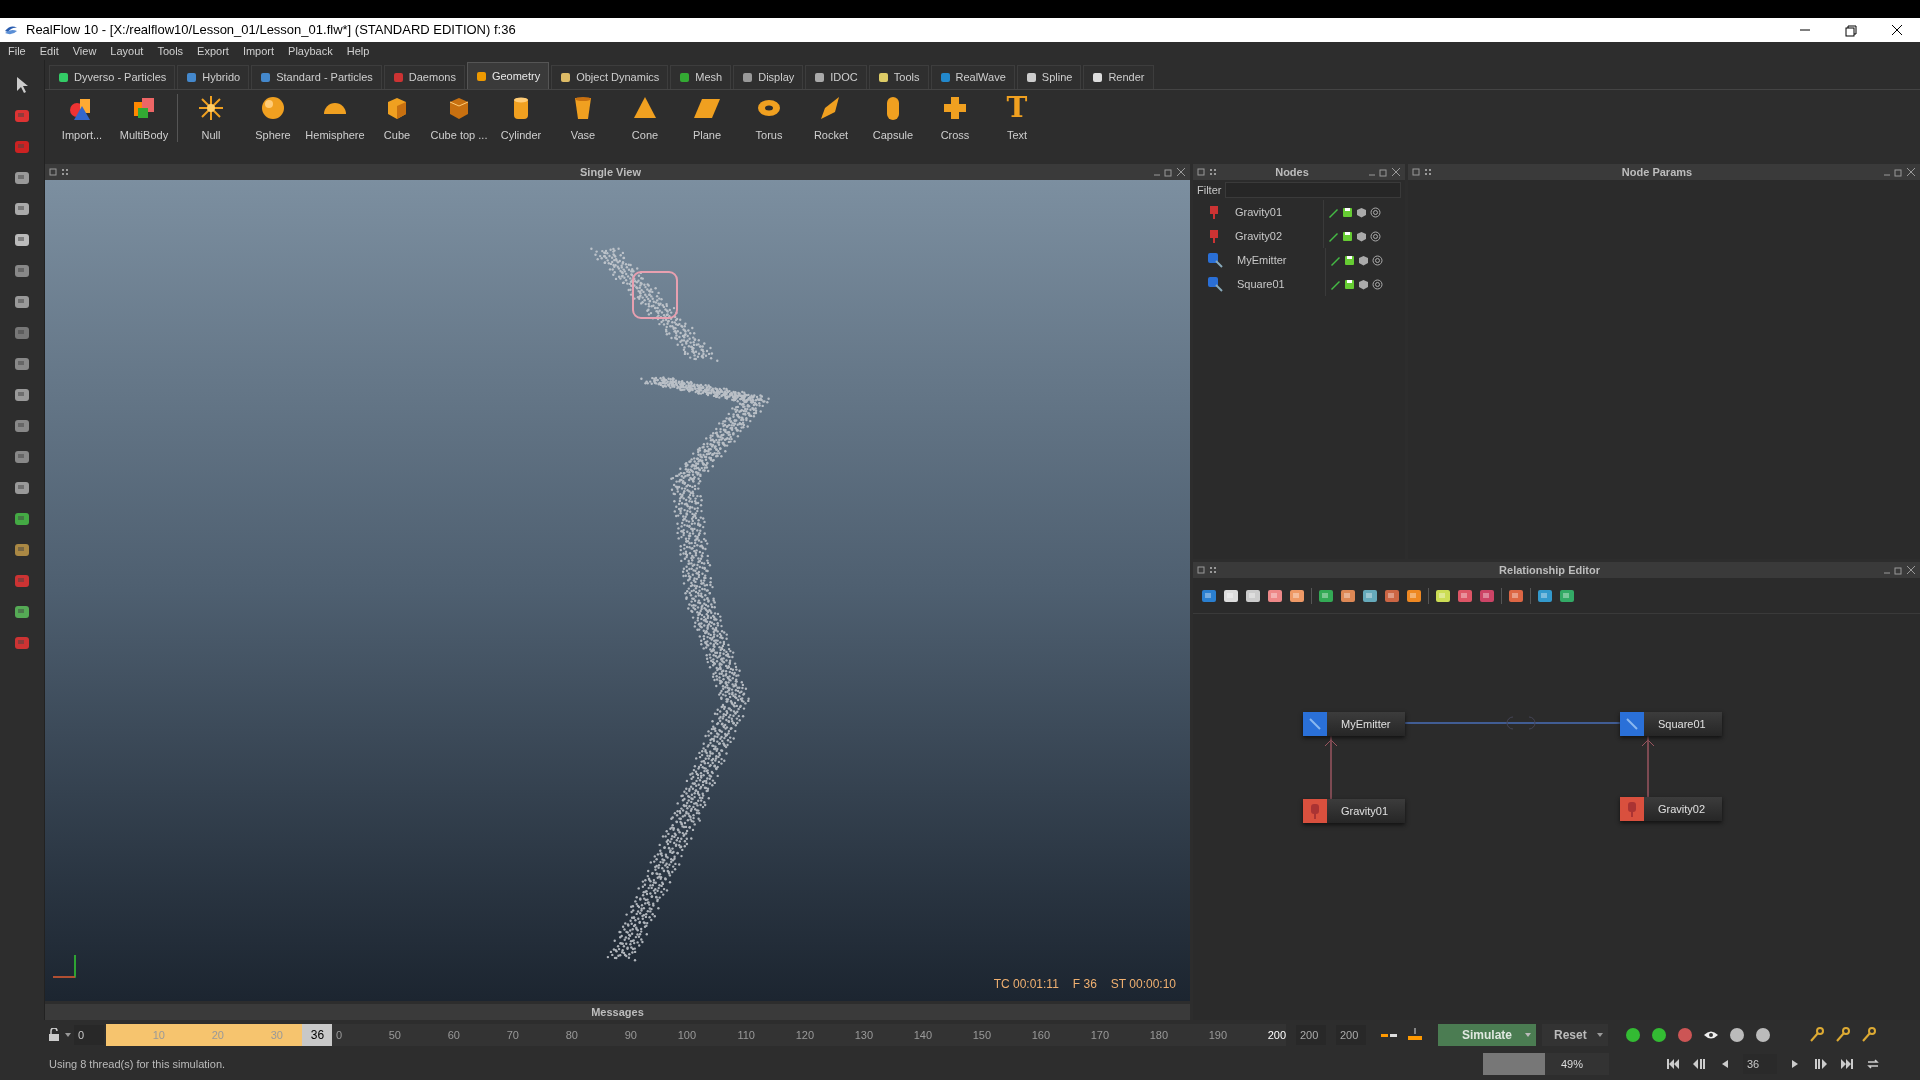  I want to click on shelf-button: Rocket, so click(831, 119).